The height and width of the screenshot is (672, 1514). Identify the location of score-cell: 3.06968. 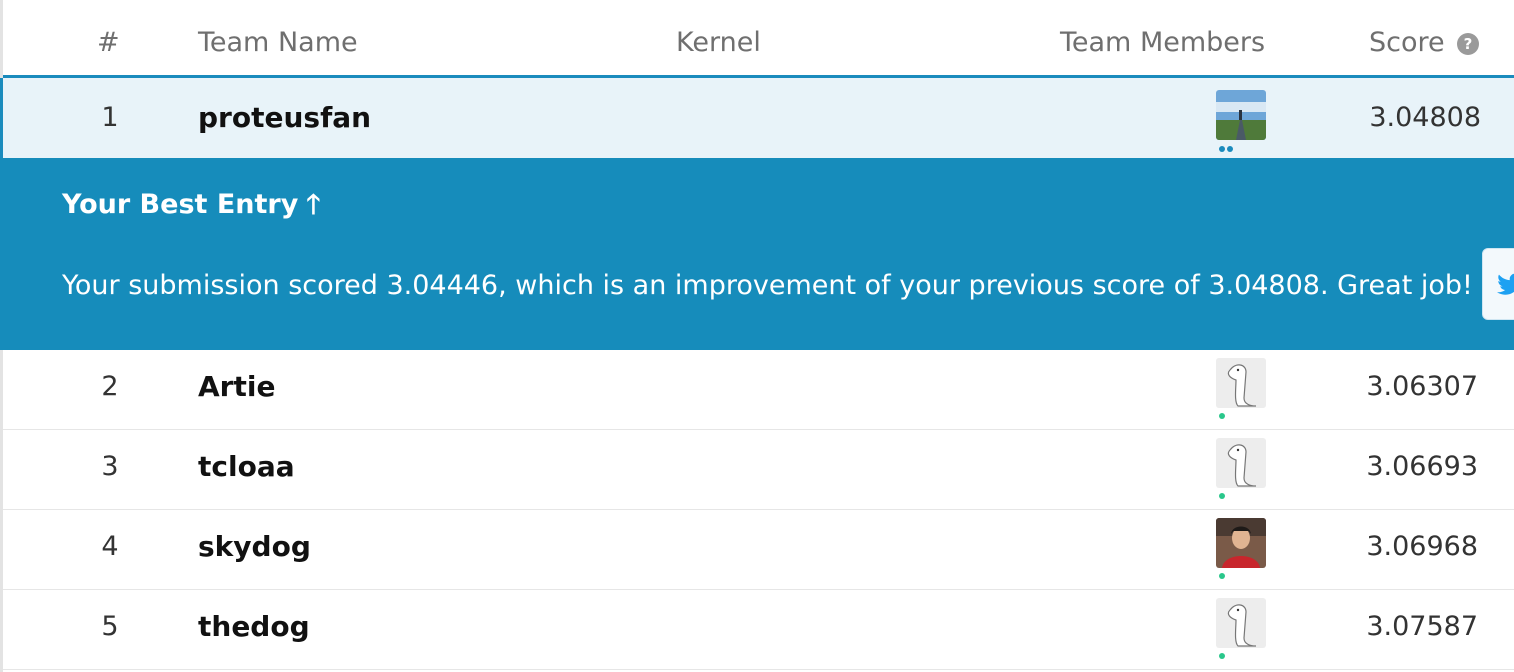
(1422, 546).